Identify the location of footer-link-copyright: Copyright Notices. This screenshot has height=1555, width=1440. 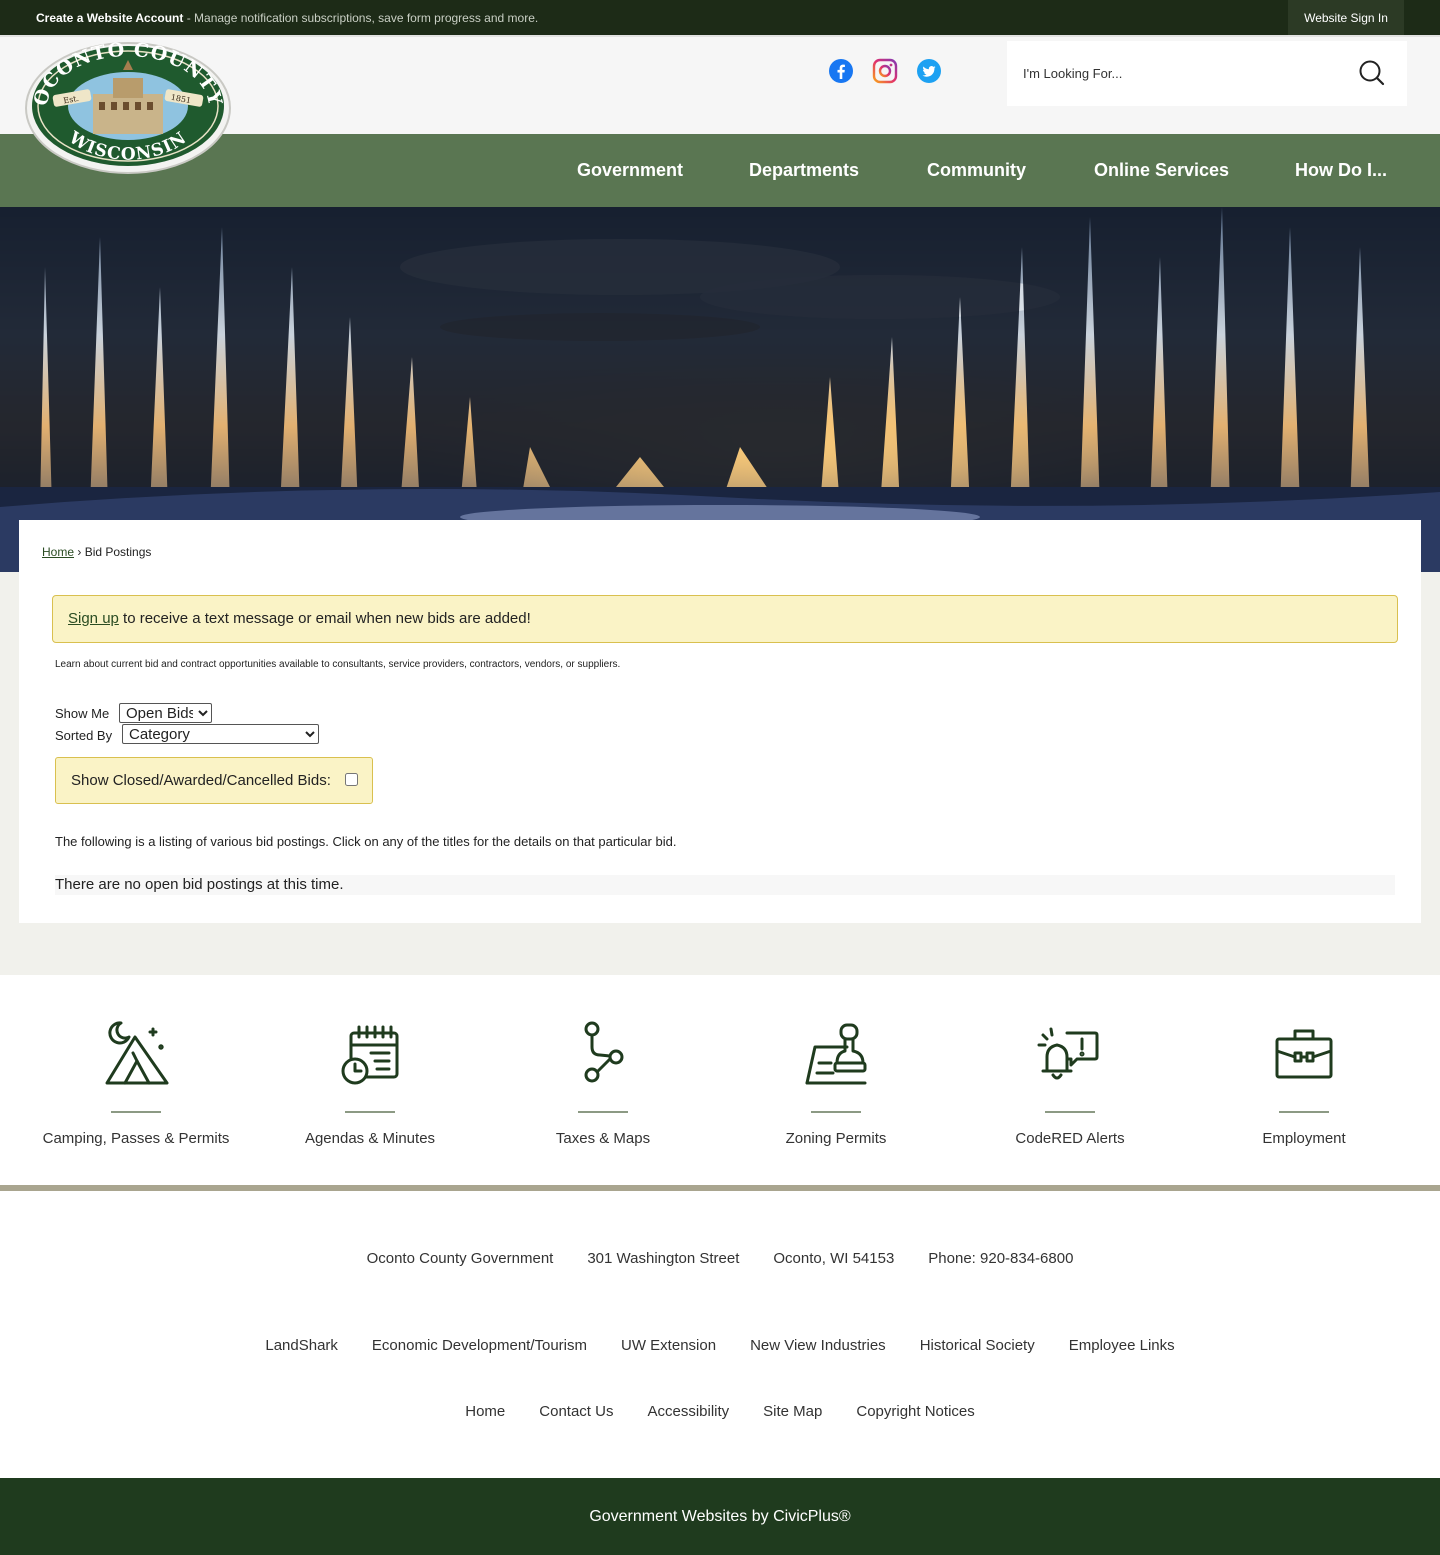
(915, 1411).